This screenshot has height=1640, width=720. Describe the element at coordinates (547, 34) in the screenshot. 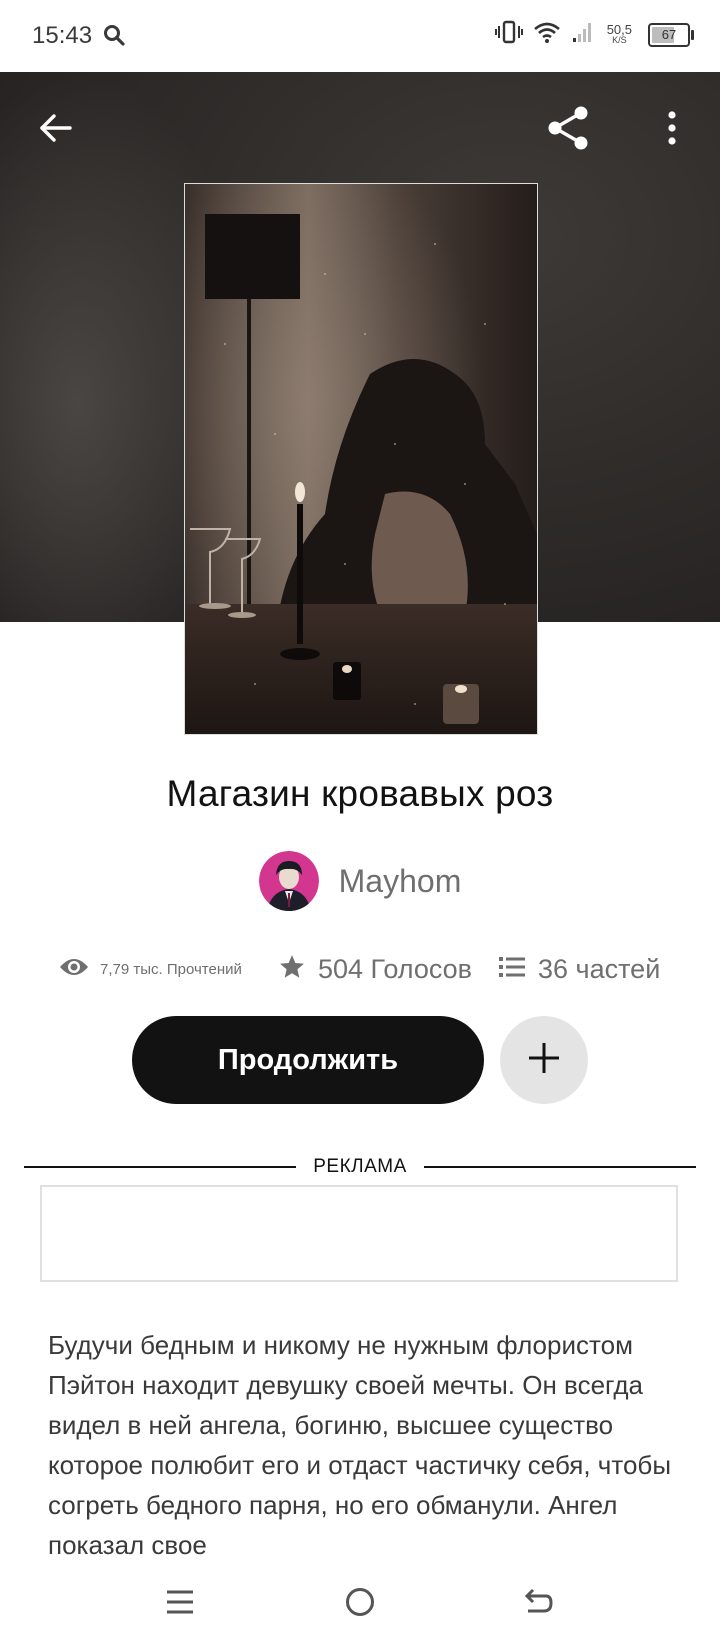

I see `wifi-icon` at that location.